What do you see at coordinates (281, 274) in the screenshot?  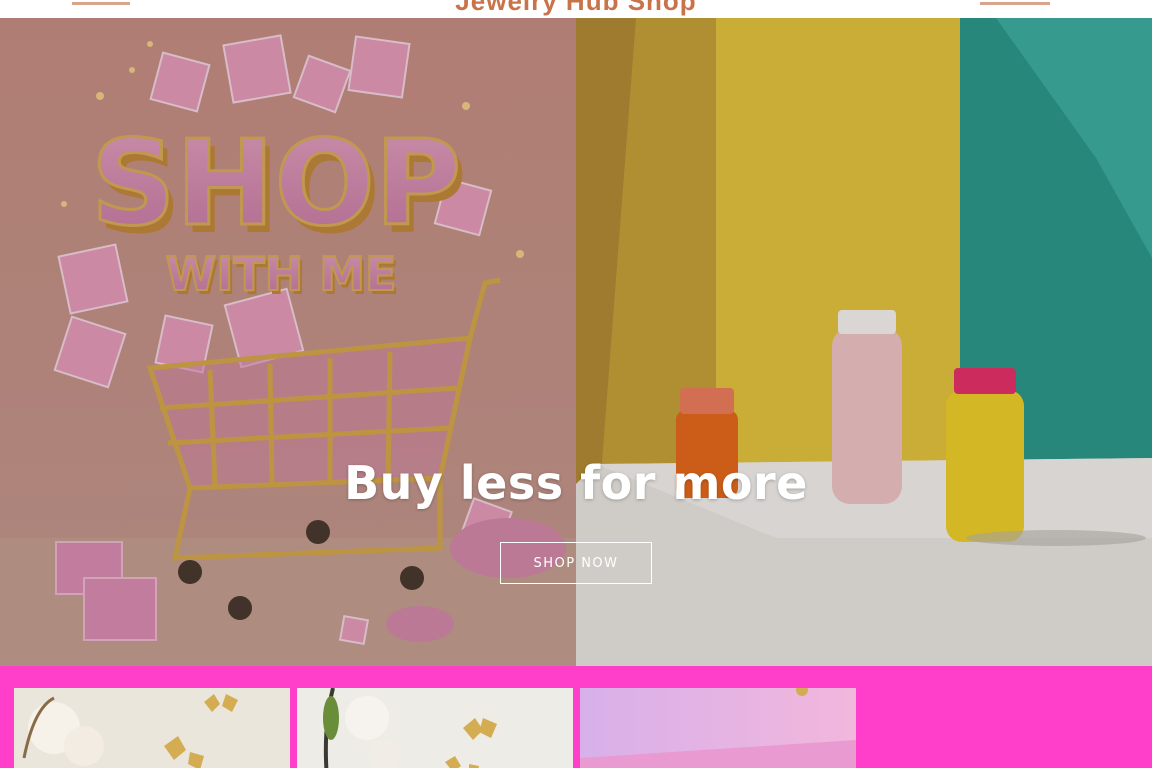 I see `art-withme-text: WITH ME` at bounding box center [281, 274].